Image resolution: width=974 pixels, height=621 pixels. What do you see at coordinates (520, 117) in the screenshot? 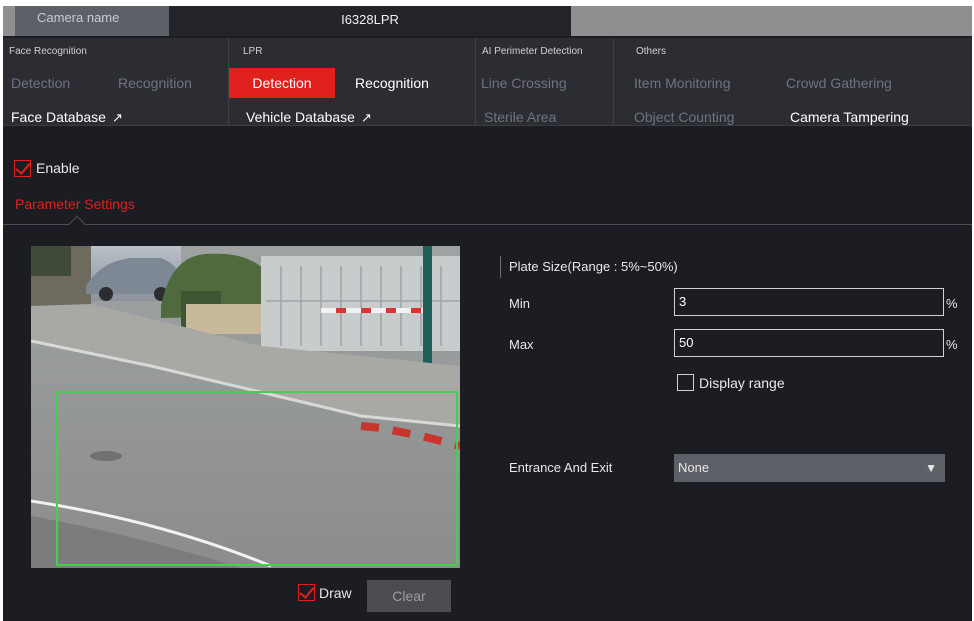
I see `tab-sterile-area: Sterile Area` at bounding box center [520, 117].